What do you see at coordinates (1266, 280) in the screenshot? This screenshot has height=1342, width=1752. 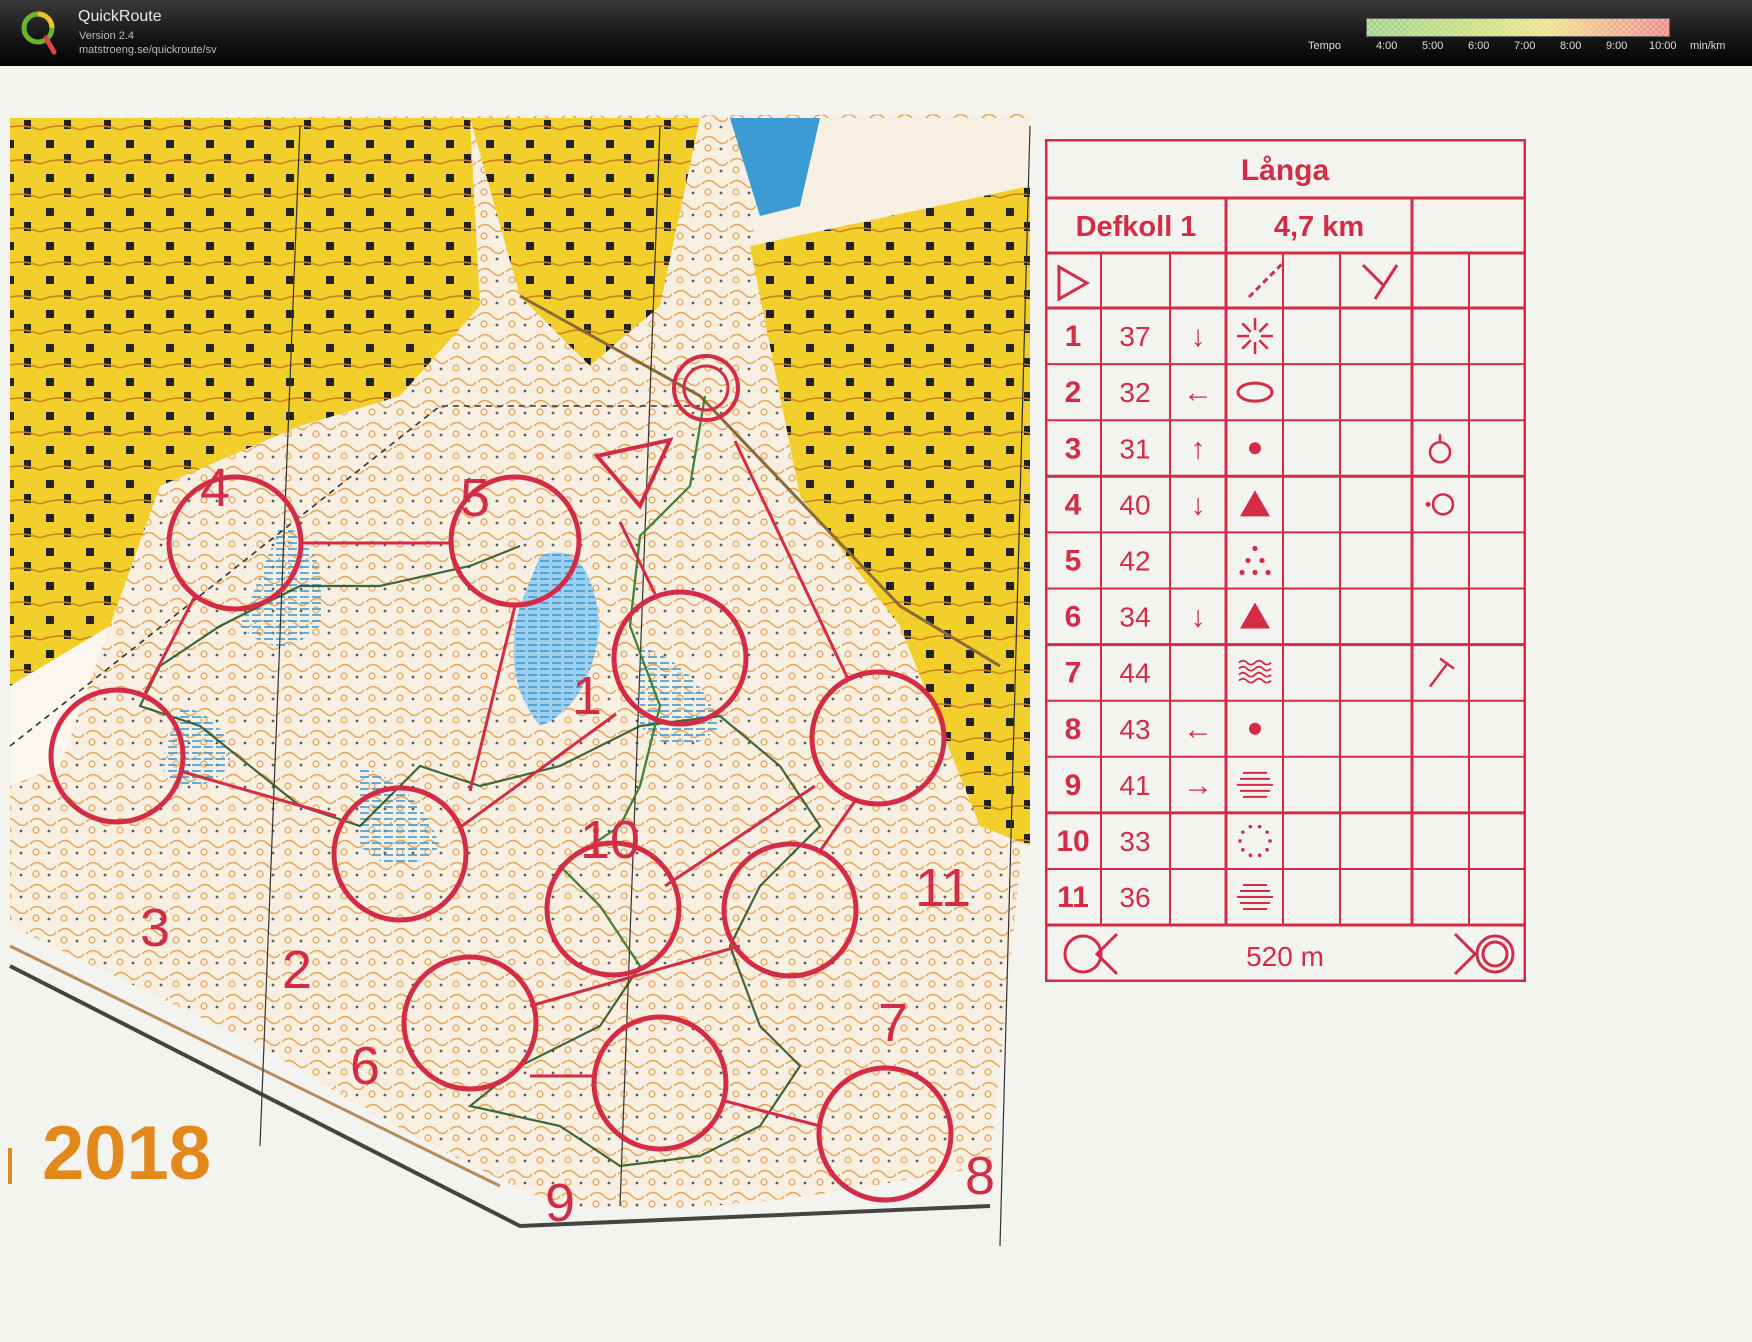 I see `path-symbol-icon` at bounding box center [1266, 280].